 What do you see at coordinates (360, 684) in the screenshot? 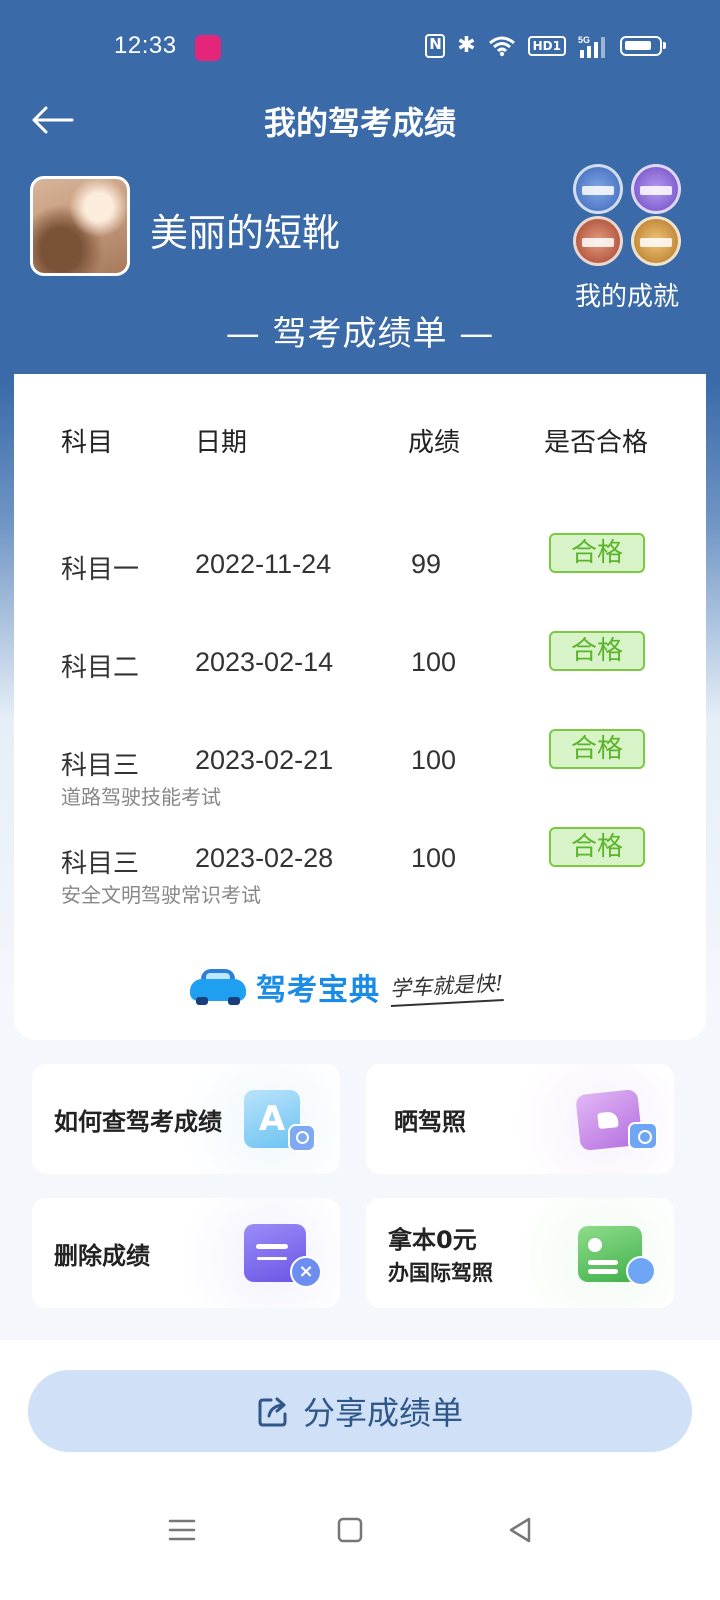
I see `table-row: 科目二 2023-02-14 100 合格` at bounding box center [360, 684].